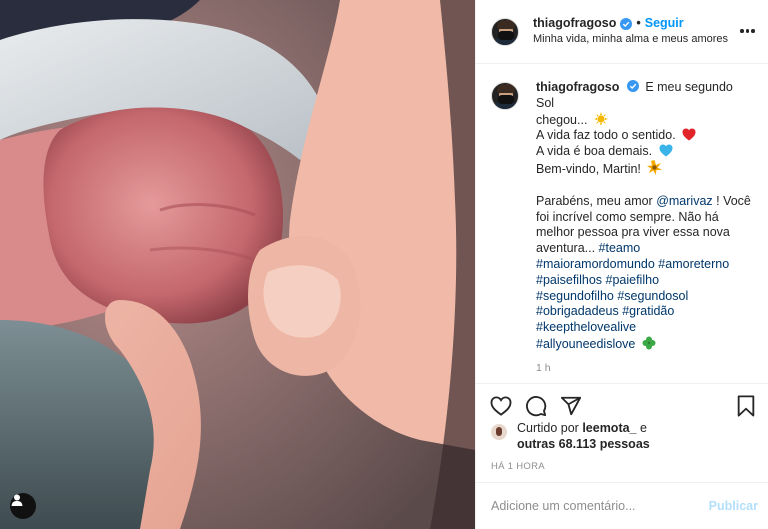 Image resolution: width=768 pixels, height=529 pixels. What do you see at coordinates (596, 200) in the screenshot?
I see `caption-line: Parabéns, meu amor` at bounding box center [596, 200].